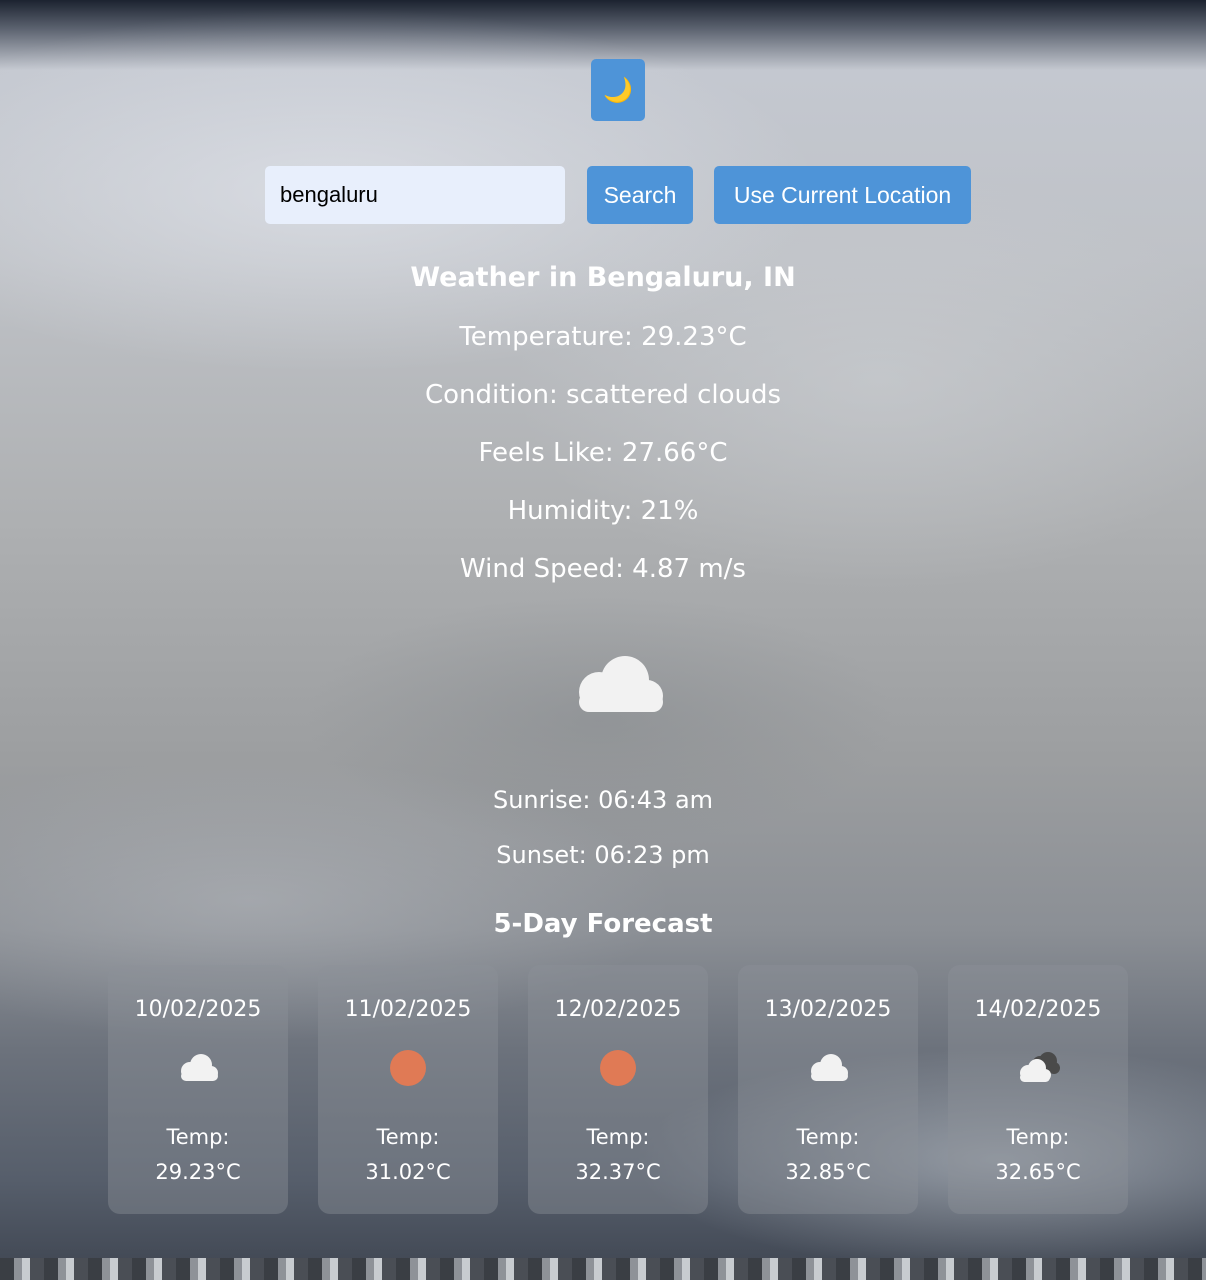 The image size is (1206, 1280). What do you see at coordinates (1038, 1009) in the screenshot?
I see `forecast-date: 14/02/2025` at bounding box center [1038, 1009].